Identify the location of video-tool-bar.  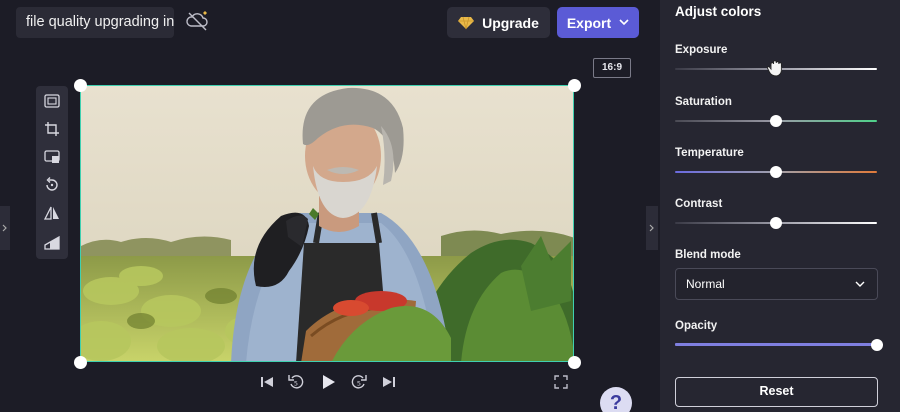
(52, 172).